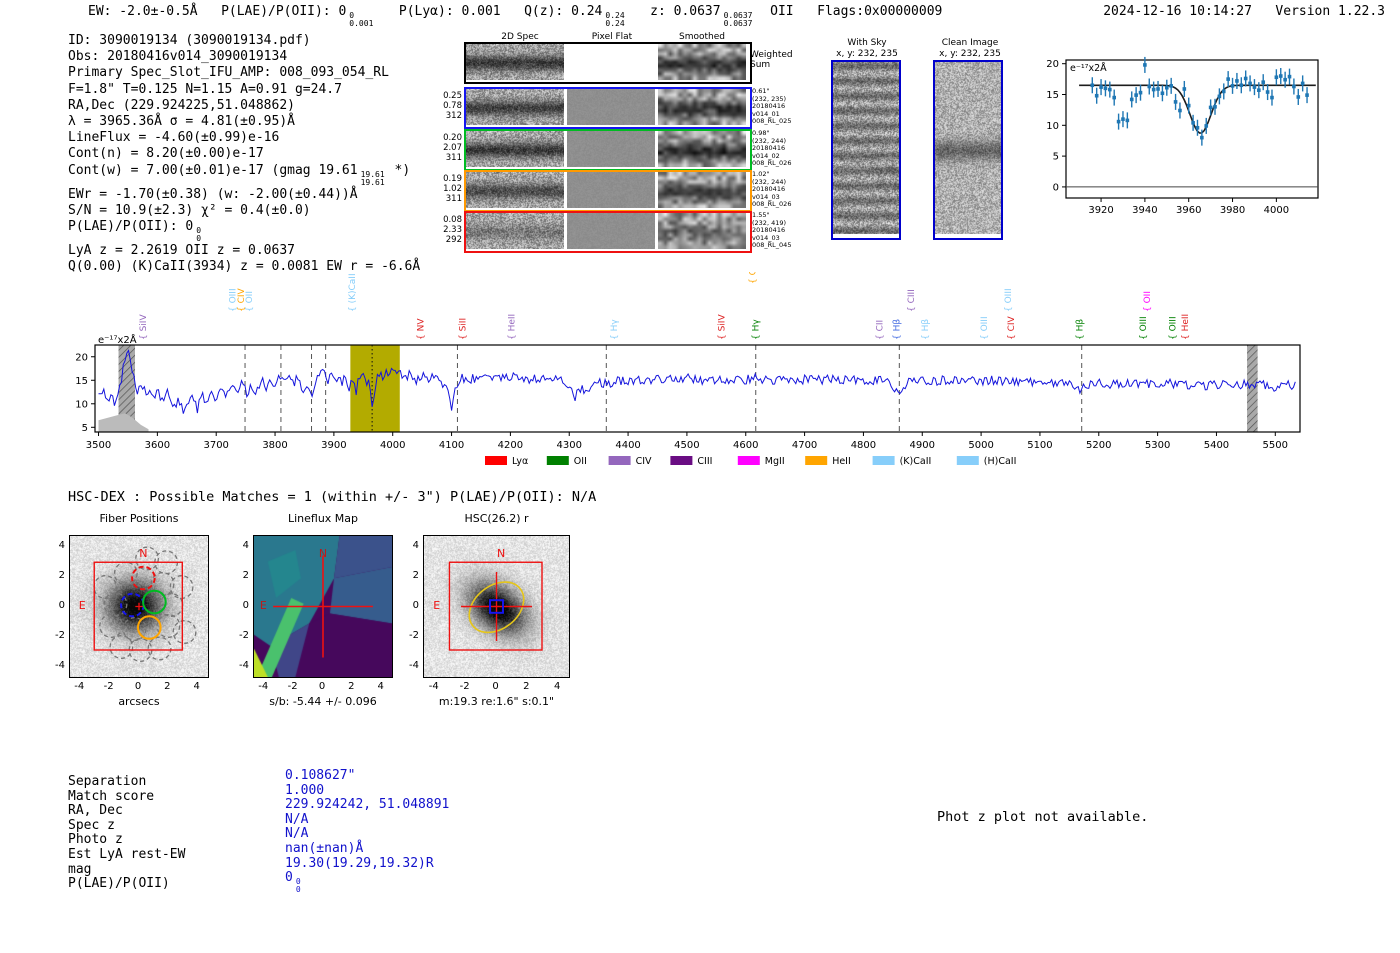 The width and height of the screenshot is (1400, 953). Describe the element at coordinates (464, 686) in the screenshot. I see `panel-xtick: -2` at that location.